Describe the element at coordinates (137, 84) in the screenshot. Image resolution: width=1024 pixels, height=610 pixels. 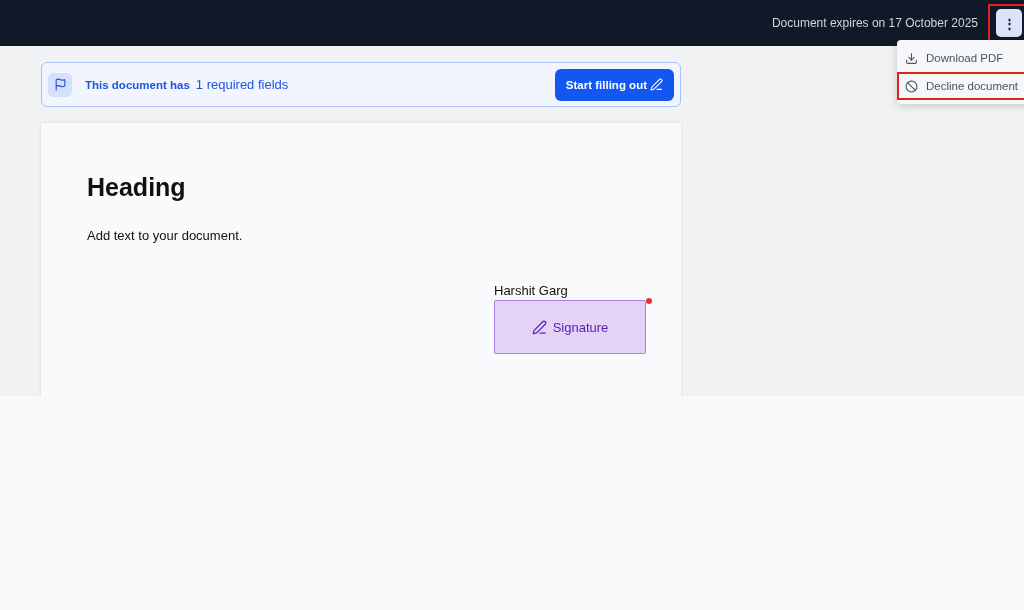
I see `banner-text: This document has` at that location.